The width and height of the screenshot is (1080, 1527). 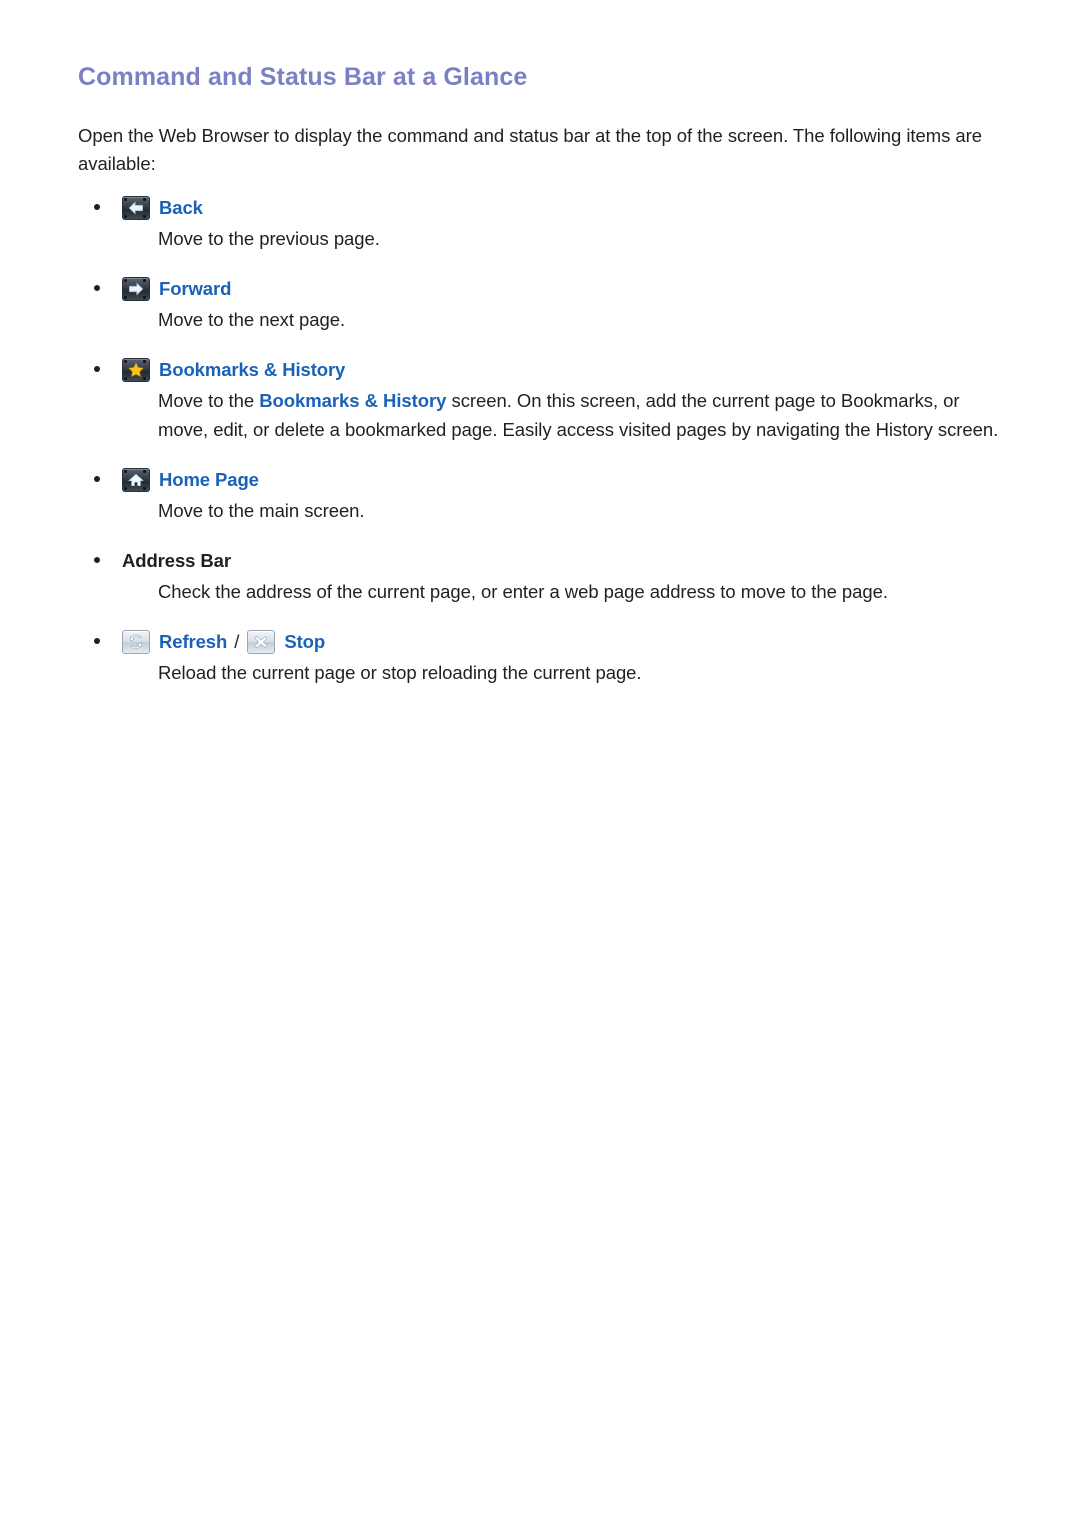 I want to click on item-description-forward: Move to the next page., so click(x=252, y=320).